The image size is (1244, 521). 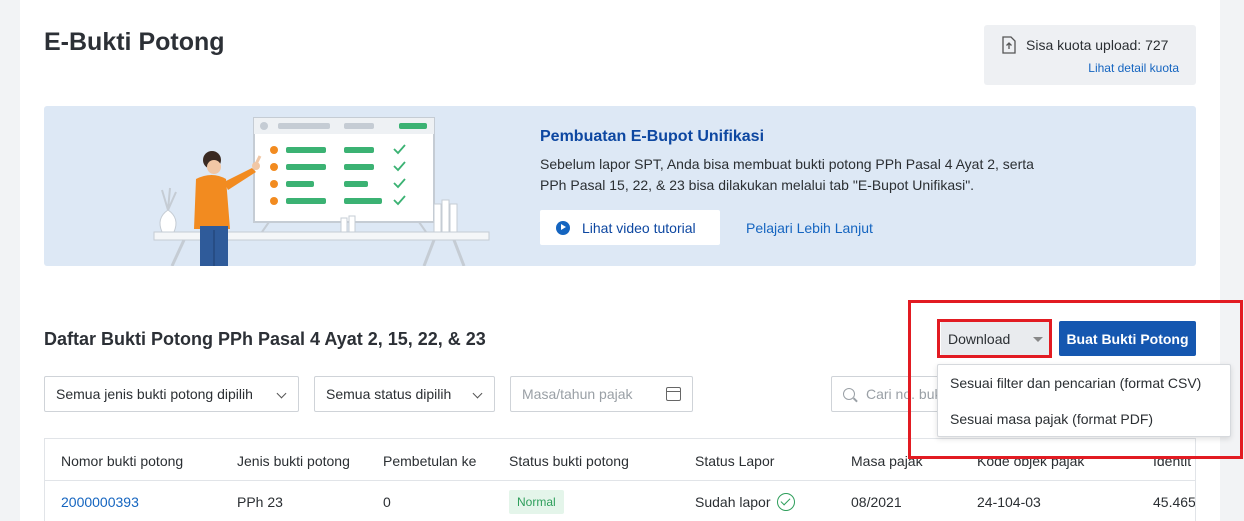 I want to click on quota-text: Sisa kuota upload: 727, so click(x=1097, y=45).